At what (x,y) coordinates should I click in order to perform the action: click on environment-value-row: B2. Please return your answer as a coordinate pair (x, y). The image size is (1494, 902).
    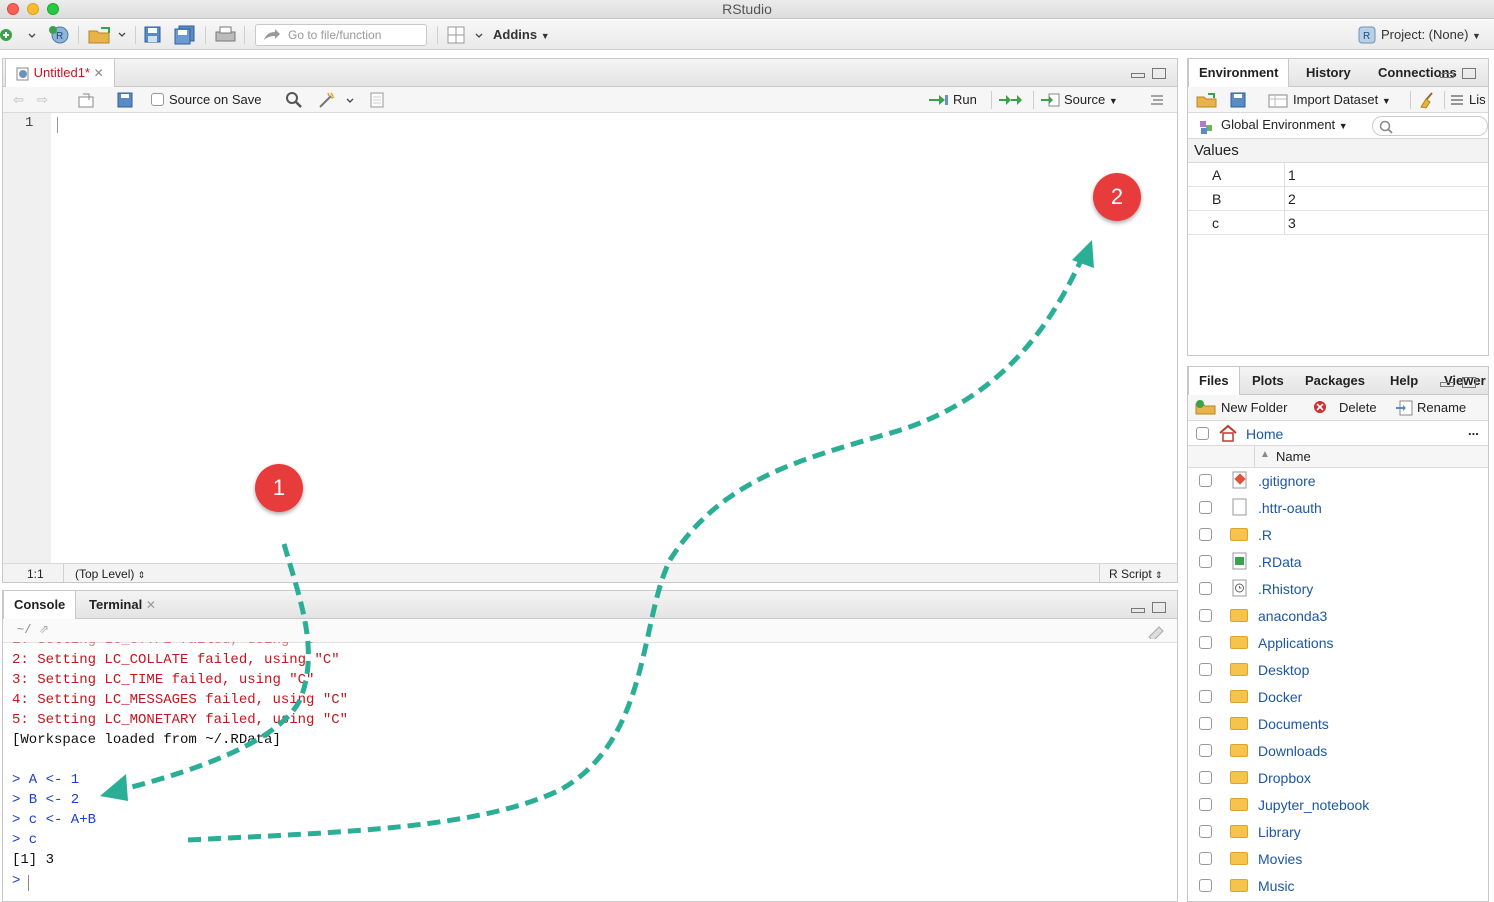
    Looking at the image, I should click on (1338, 199).